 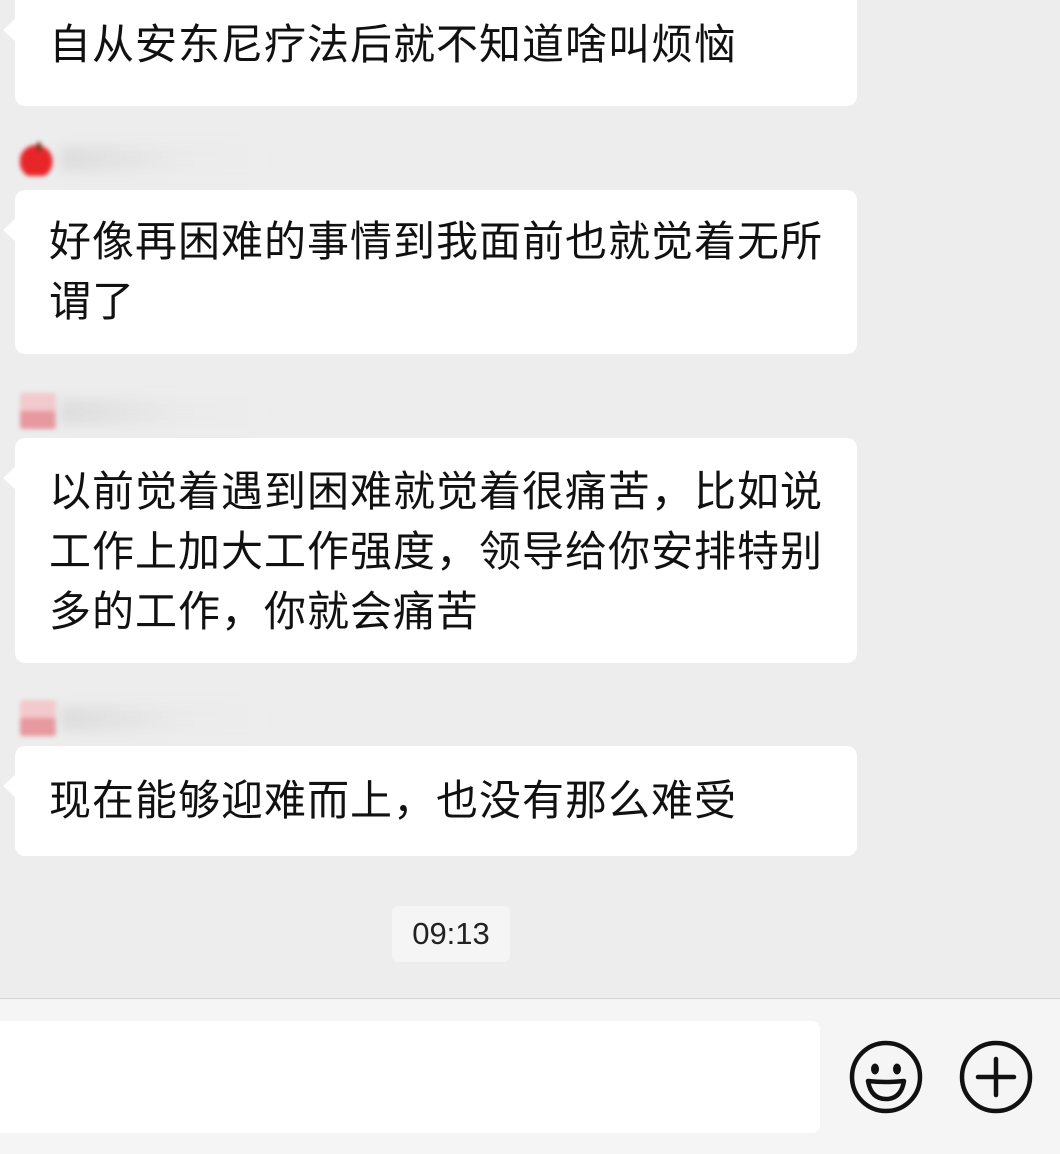 I want to click on emoji-button, so click(x=886, y=1077).